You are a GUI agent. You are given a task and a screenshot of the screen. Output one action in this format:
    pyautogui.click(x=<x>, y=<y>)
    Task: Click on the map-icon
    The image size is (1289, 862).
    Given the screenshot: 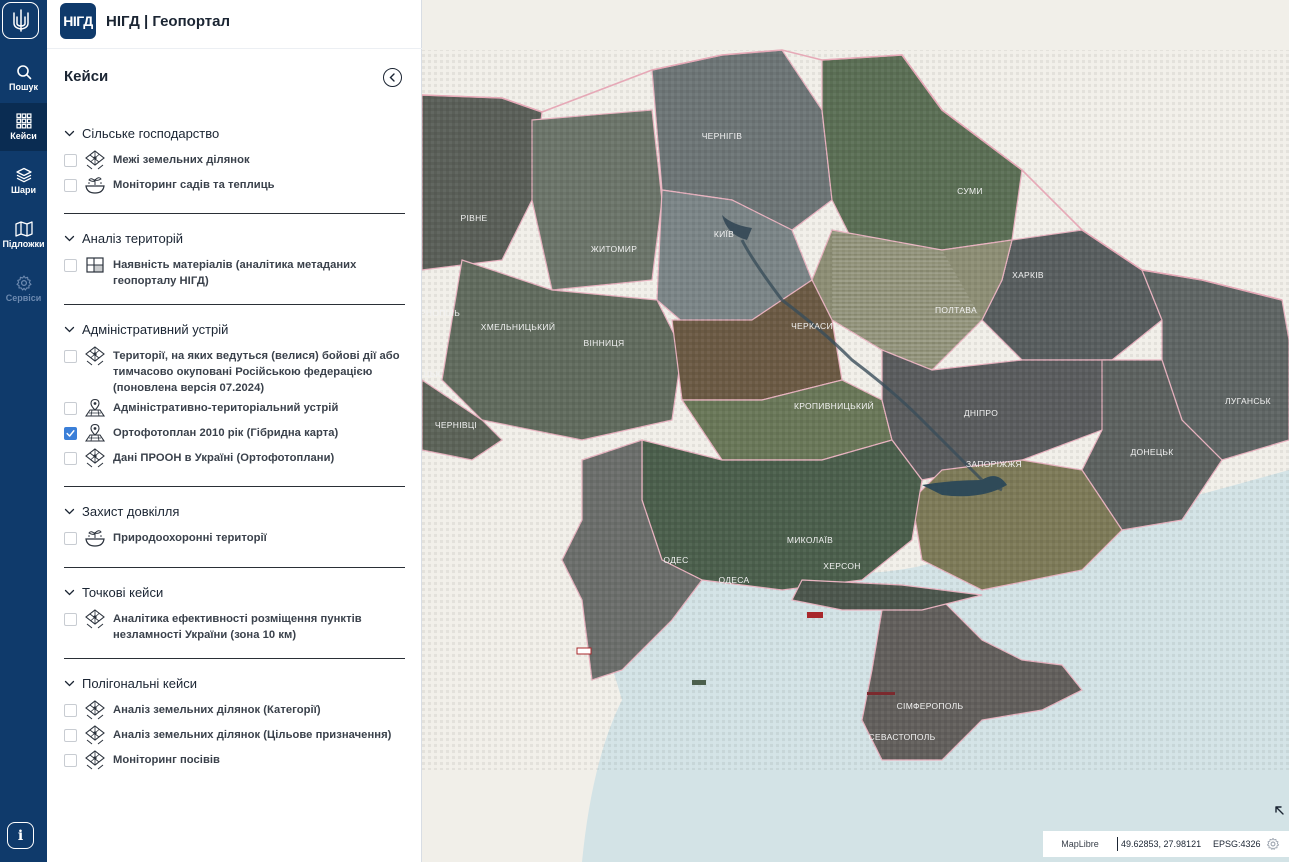 What is the action you would take?
    pyautogui.click(x=23, y=229)
    